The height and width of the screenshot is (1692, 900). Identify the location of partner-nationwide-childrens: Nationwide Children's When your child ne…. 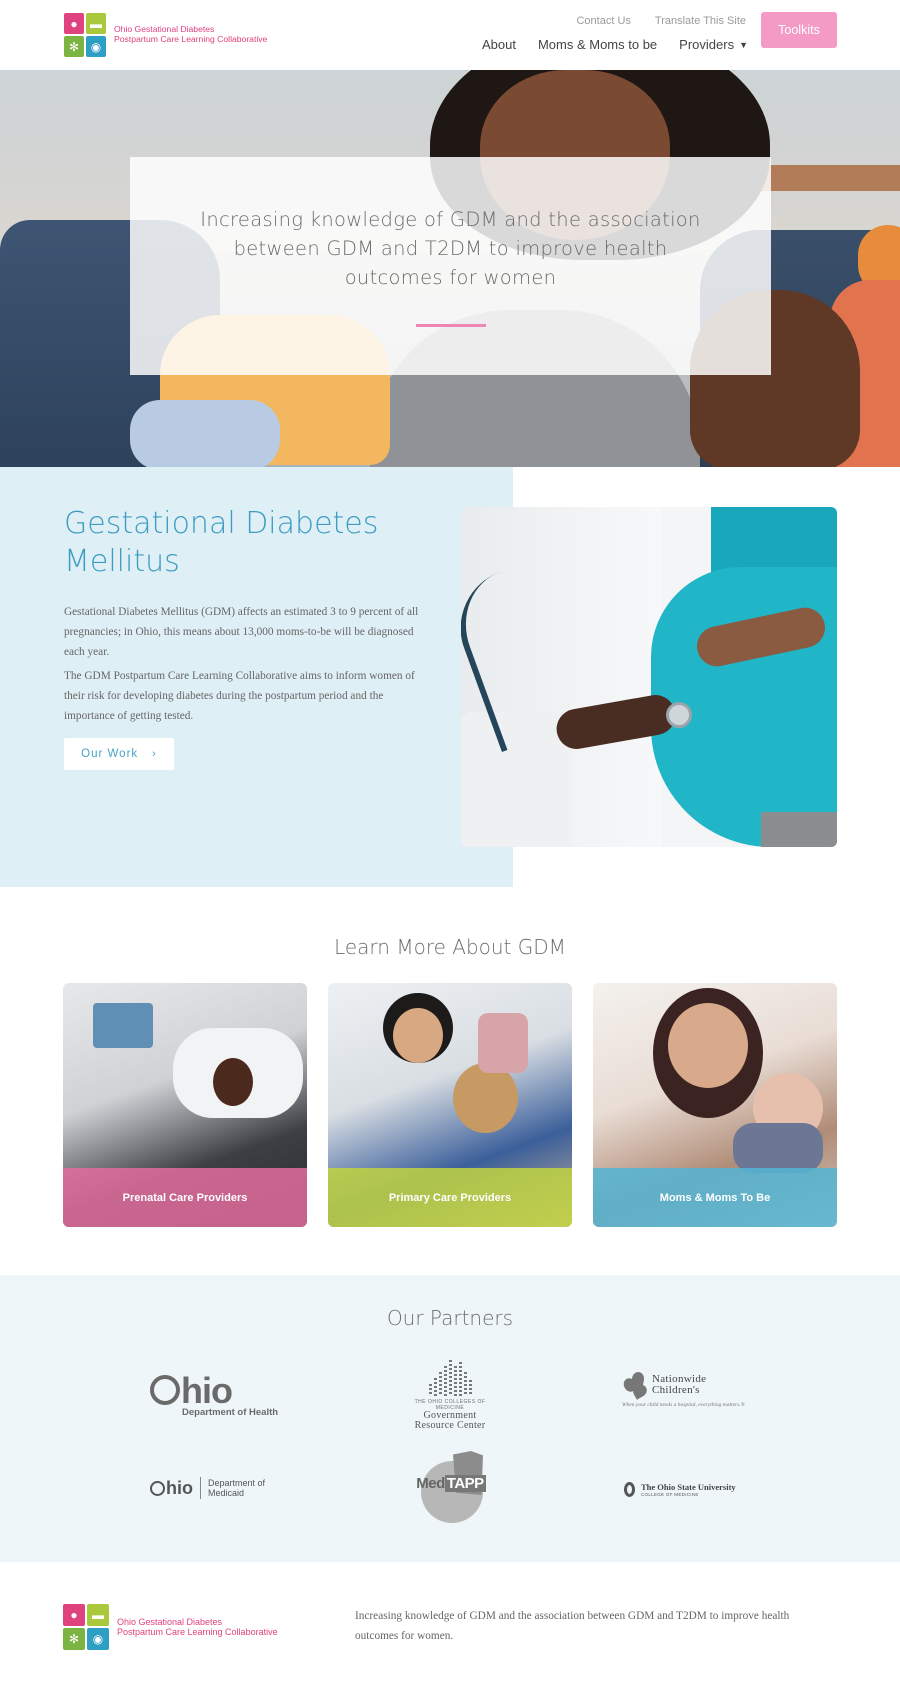
(686, 1389).